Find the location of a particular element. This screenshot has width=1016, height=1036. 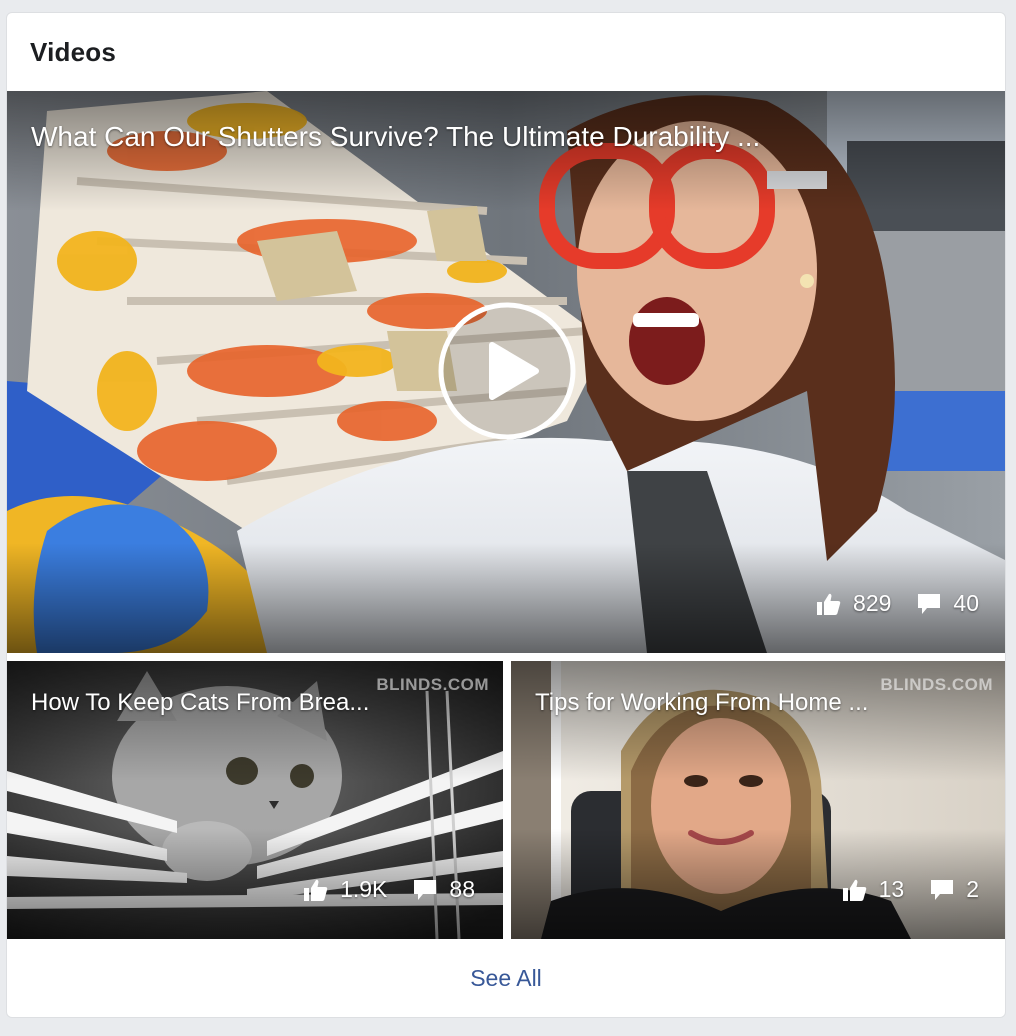

featured-video-stats: 829 40 is located at coordinates (898, 603).